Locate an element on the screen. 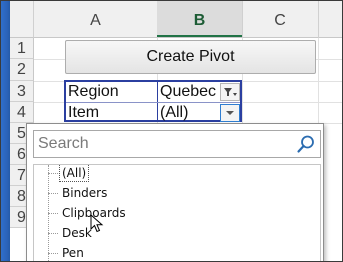 This screenshot has width=343, height=262. list-item-pen: Pen is located at coordinates (67, 252).